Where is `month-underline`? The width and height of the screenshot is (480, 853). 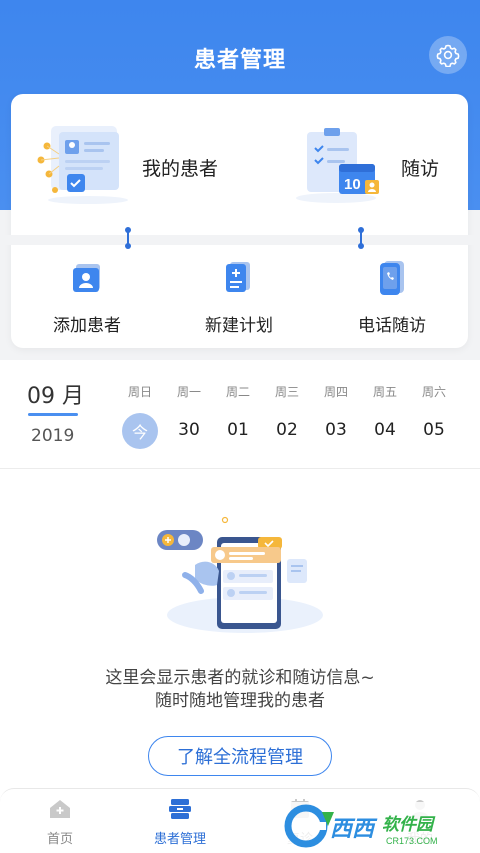
month-underline is located at coordinates (53, 414).